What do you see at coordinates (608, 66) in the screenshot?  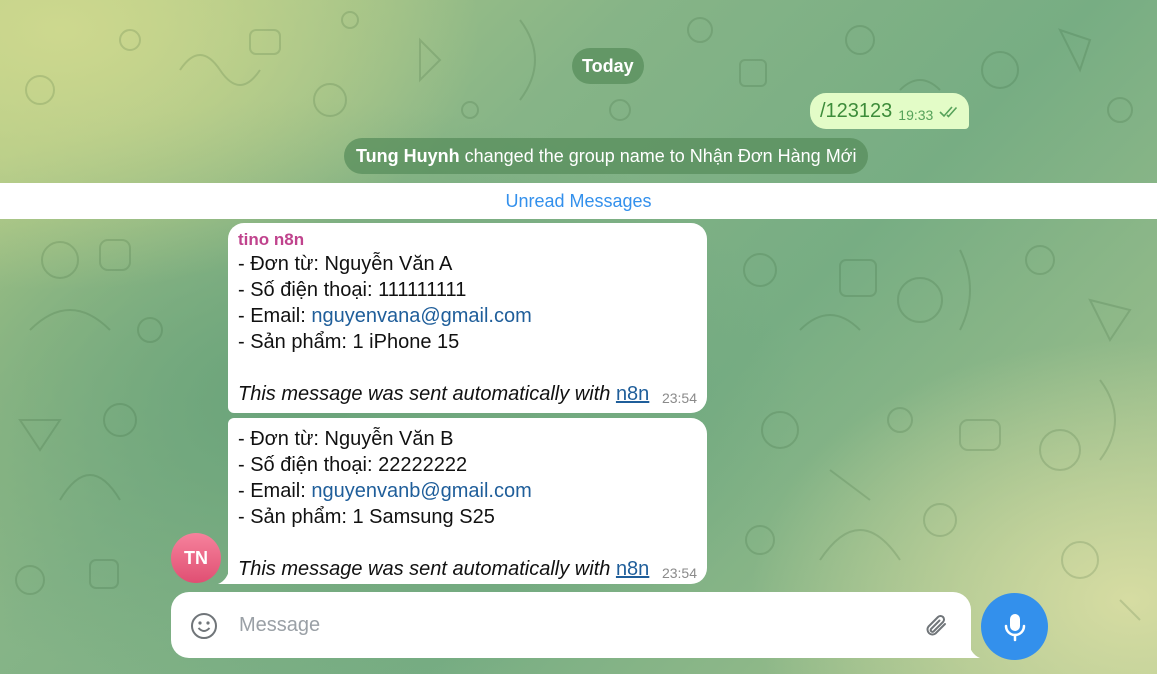 I see `date-separator: Today` at bounding box center [608, 66].